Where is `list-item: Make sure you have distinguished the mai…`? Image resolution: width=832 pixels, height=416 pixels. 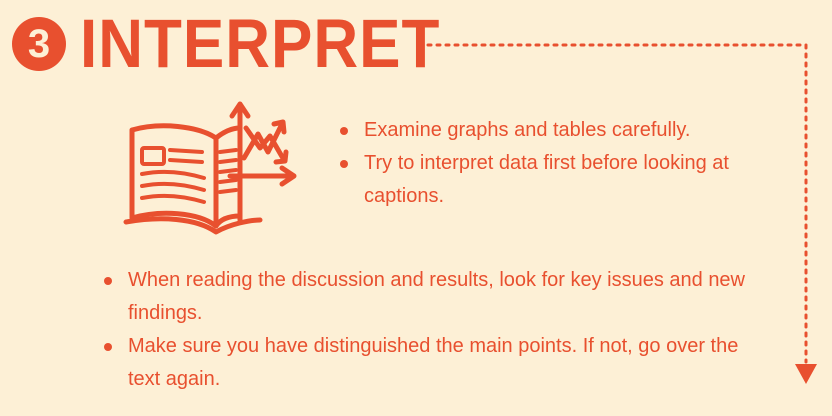 list-item: Make sure you have distinguished the mai… is located at coordinates (432, 363).